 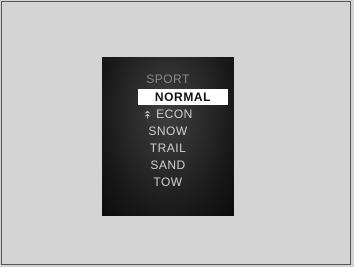 I want to click on drive-mode-label: SPORT, so click(x=168, y=79).